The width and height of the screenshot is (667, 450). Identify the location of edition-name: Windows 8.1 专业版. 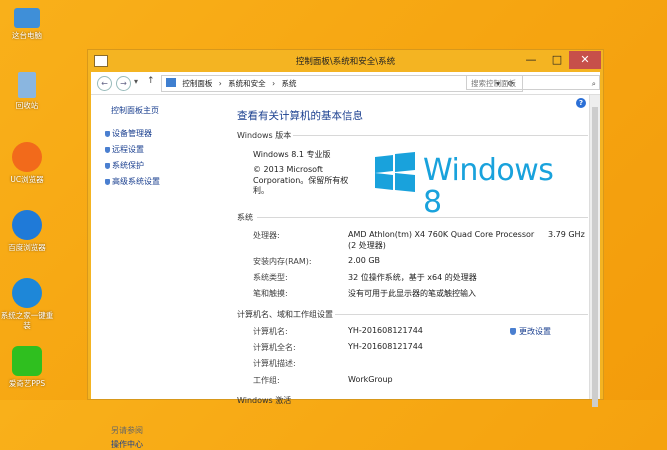
(292, 154).